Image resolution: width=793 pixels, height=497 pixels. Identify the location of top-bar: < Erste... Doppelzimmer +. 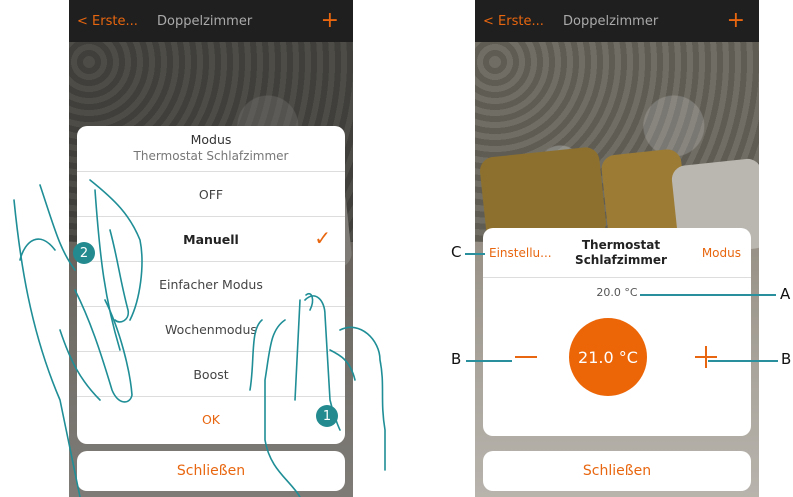
(617, 21).